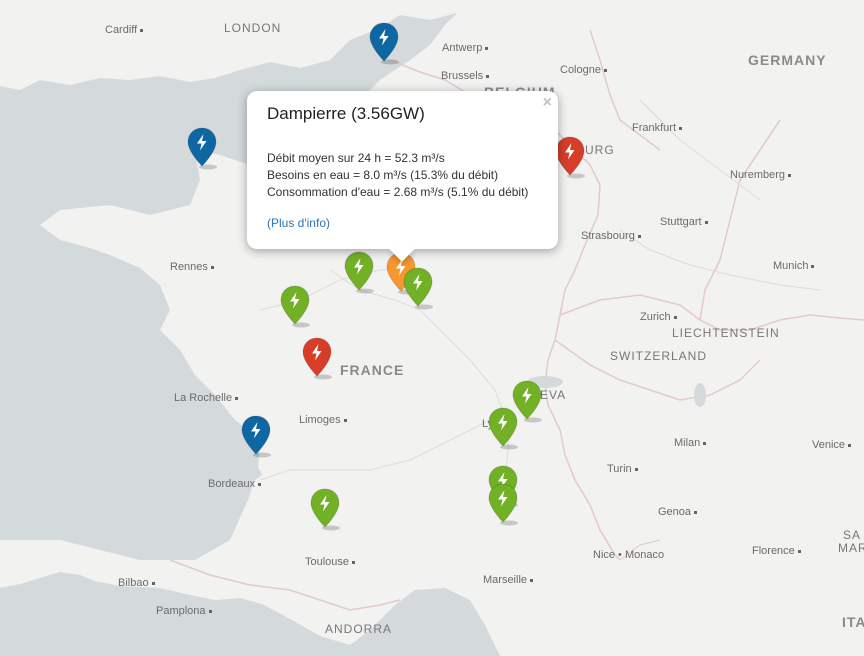  I want to click on marker-chinon, so click(295, 306).